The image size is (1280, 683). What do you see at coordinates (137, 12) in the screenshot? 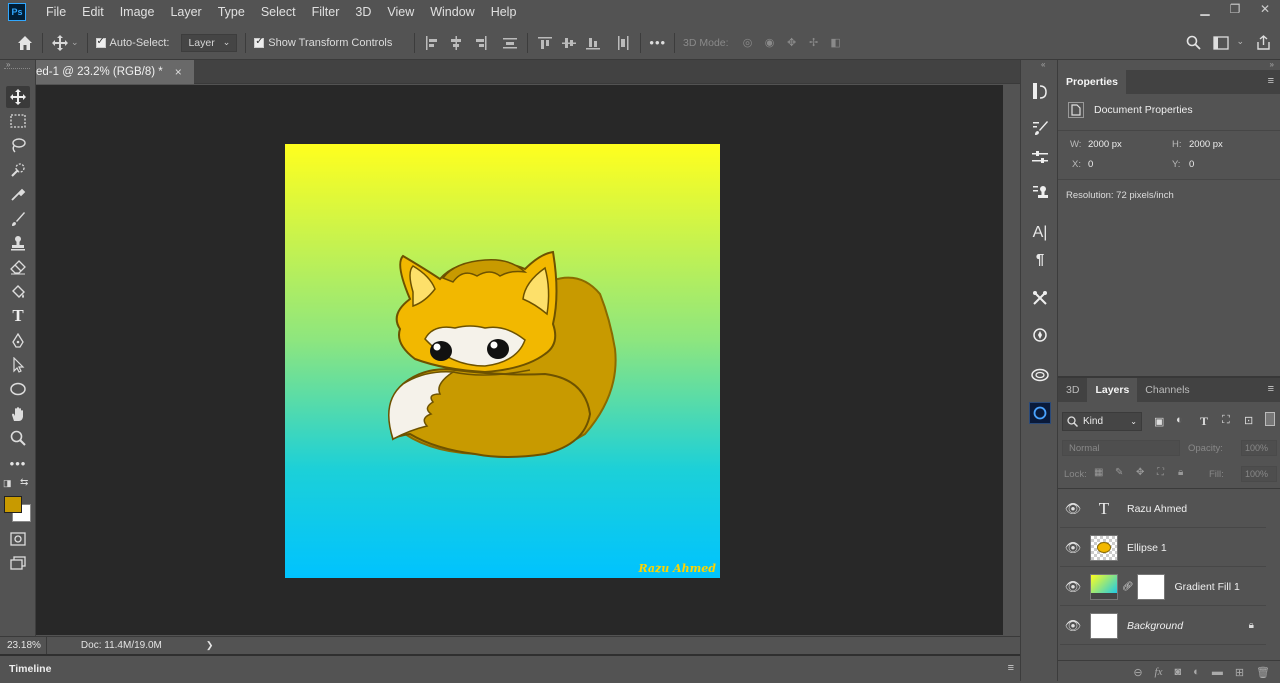
I see `menu-image: Image` at bounding box center [137, 12].